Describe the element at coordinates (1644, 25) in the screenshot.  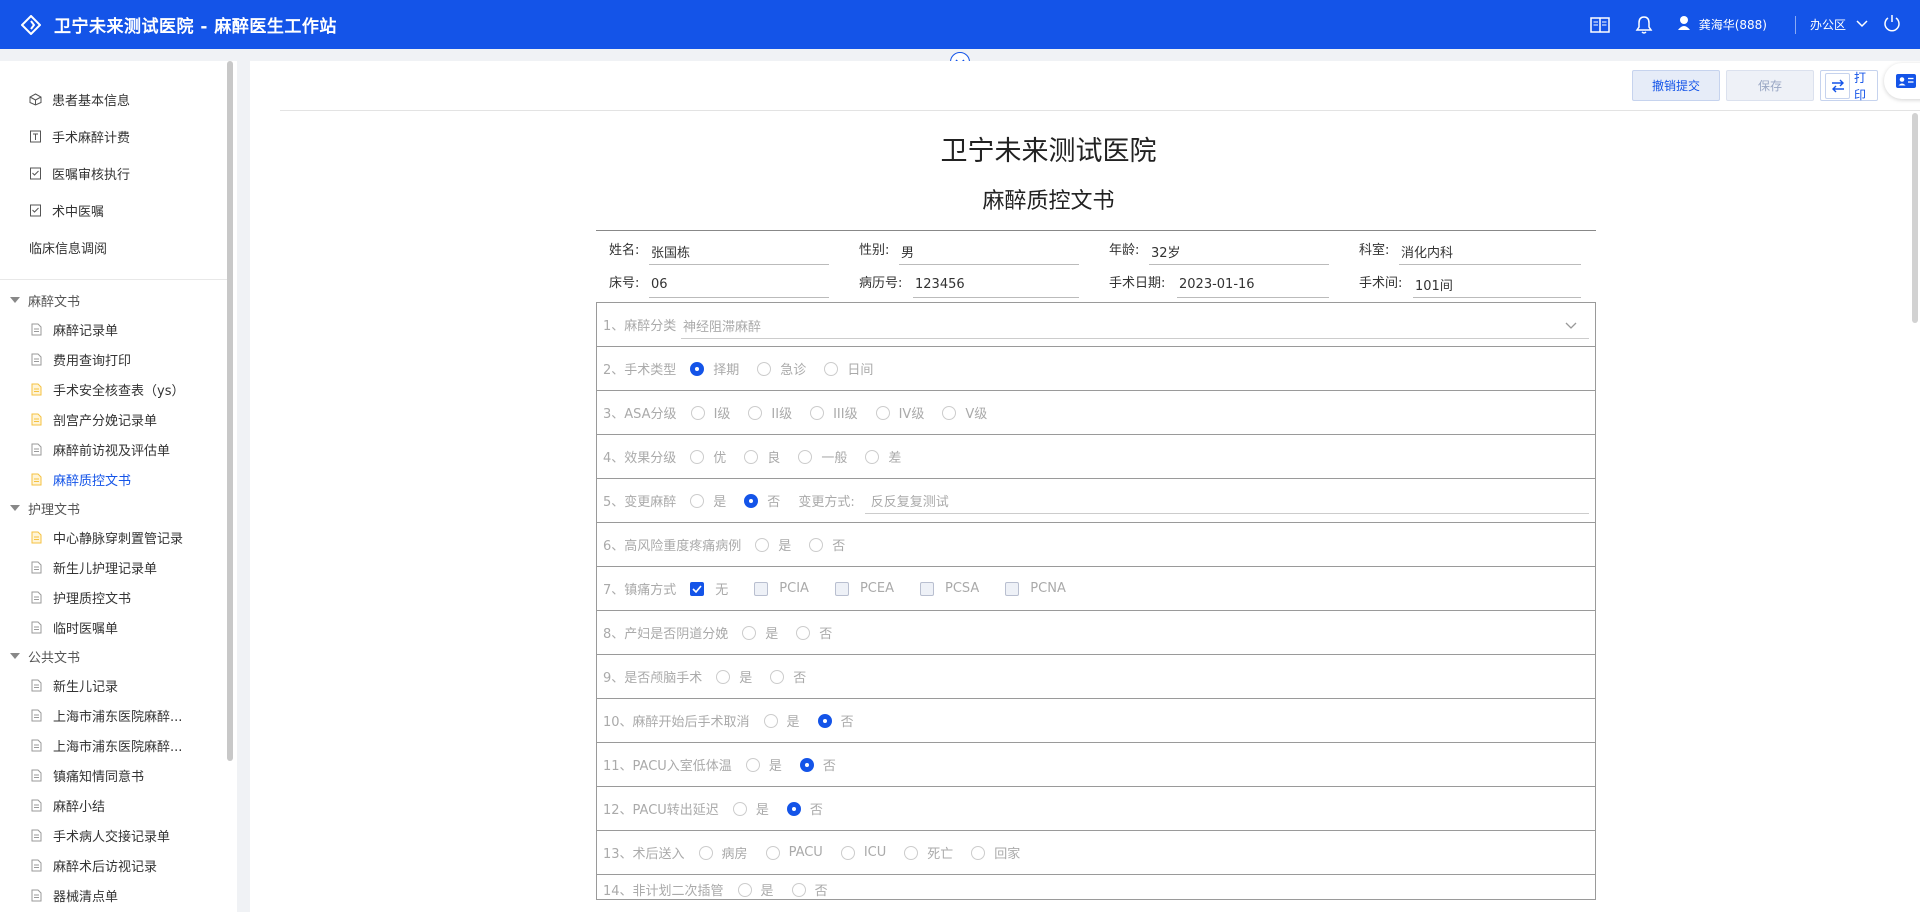
I see `bell-icon` at that location.